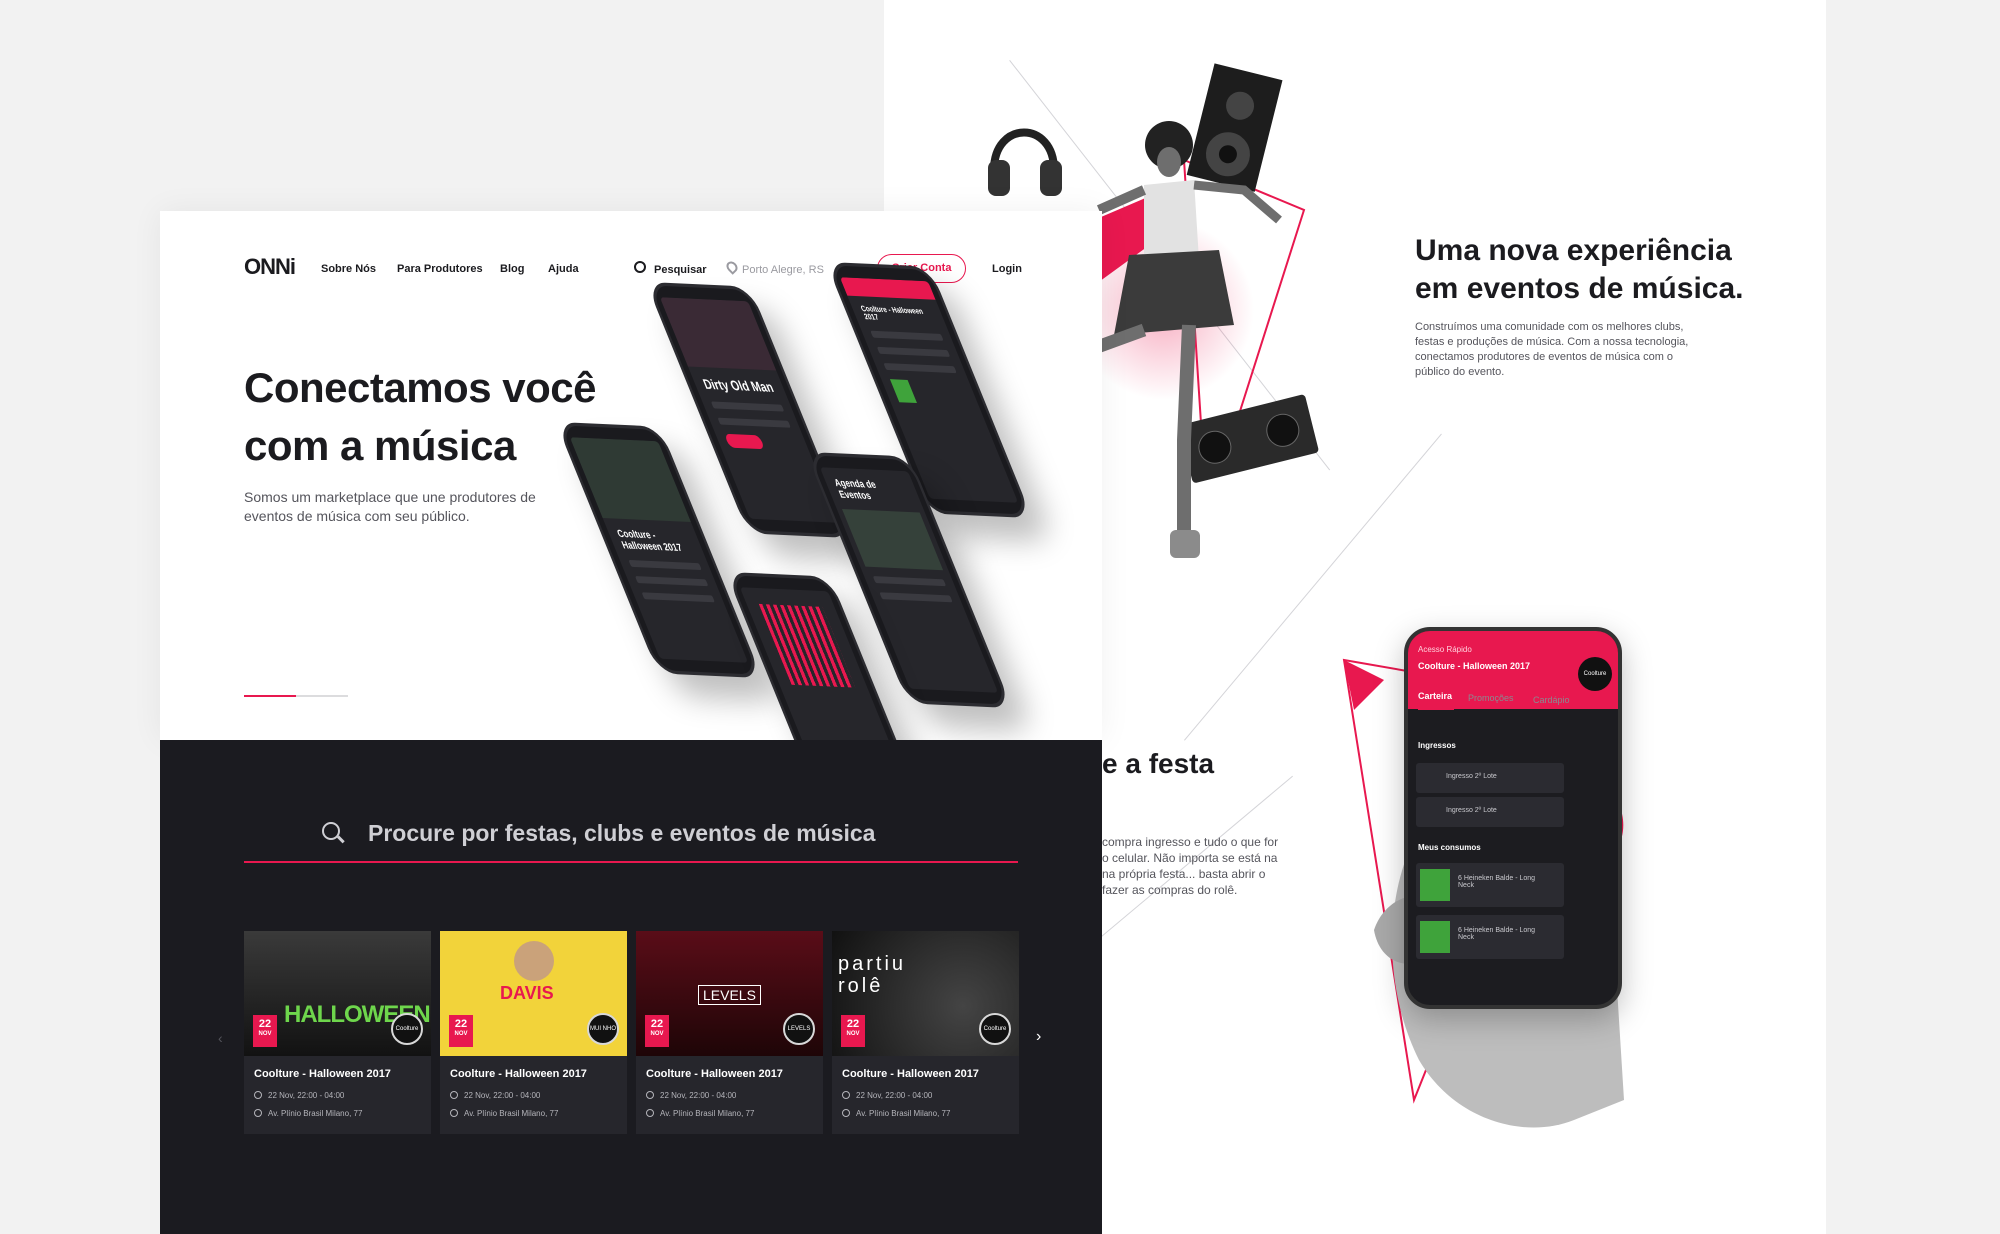 The width and height of the screenshot is (2000, 1234). I want to click on slider-indicator-active, so click(270, 696).